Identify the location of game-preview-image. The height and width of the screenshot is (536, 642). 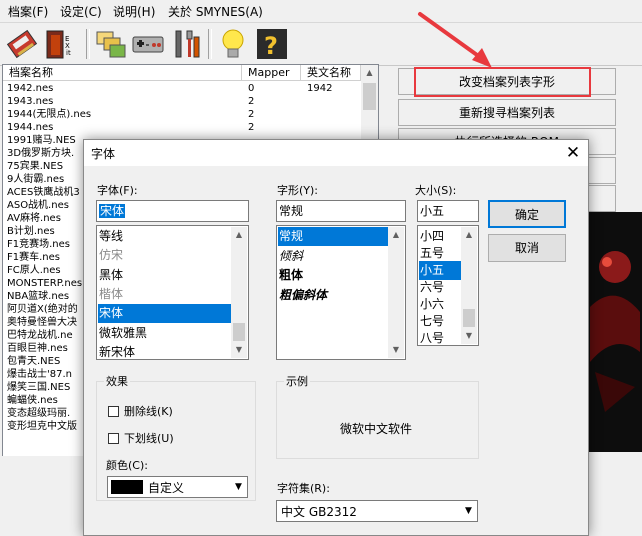
(613, 332).